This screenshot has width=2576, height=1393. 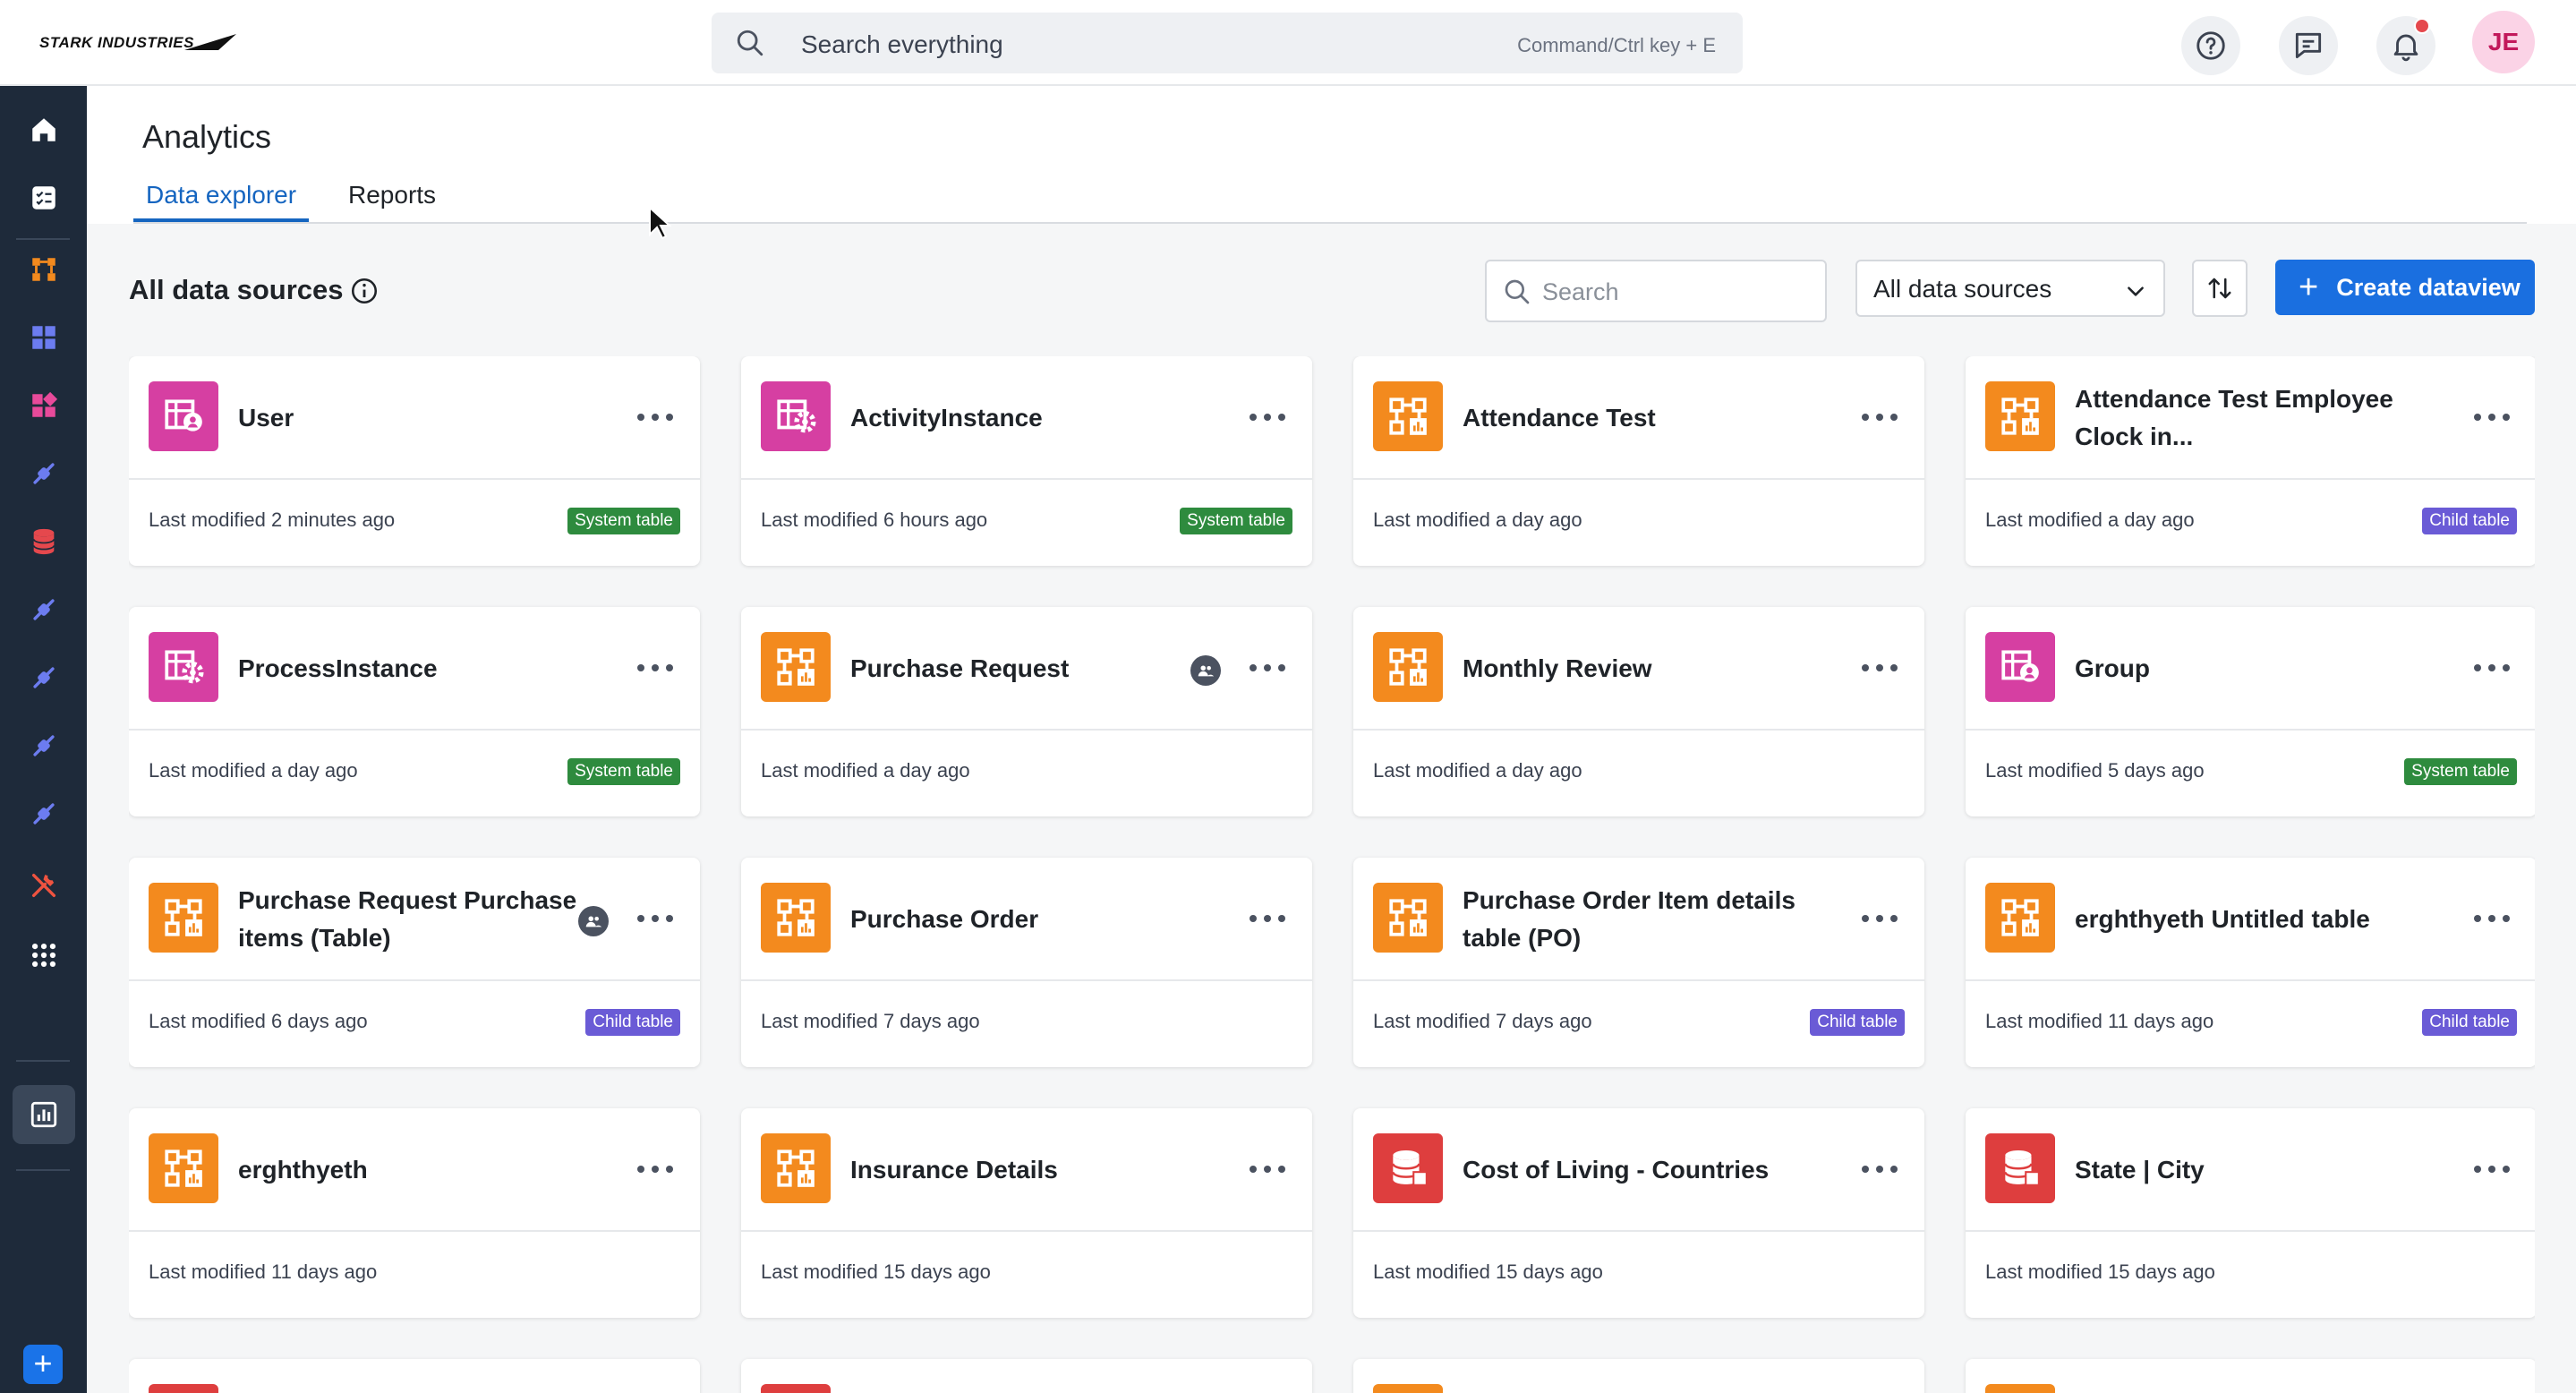 I want to click on sidebar-item-analytics, so click(x=44, y=1114).